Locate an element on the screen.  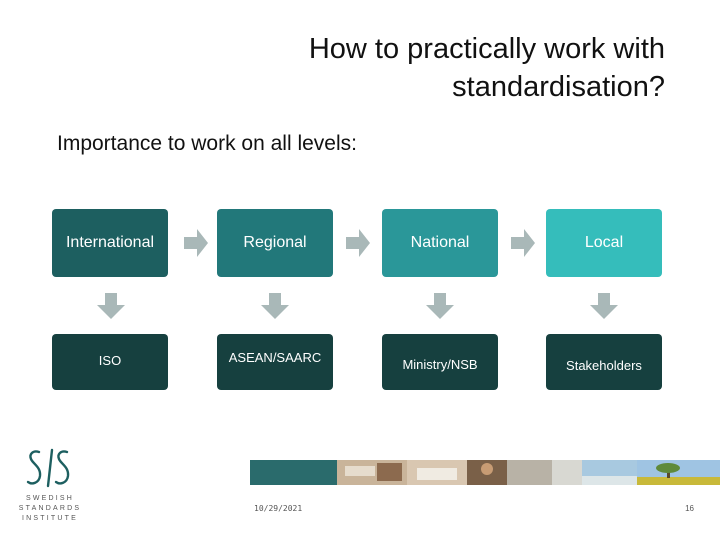
level-regional: Regional is located at coordinates (275, 243).